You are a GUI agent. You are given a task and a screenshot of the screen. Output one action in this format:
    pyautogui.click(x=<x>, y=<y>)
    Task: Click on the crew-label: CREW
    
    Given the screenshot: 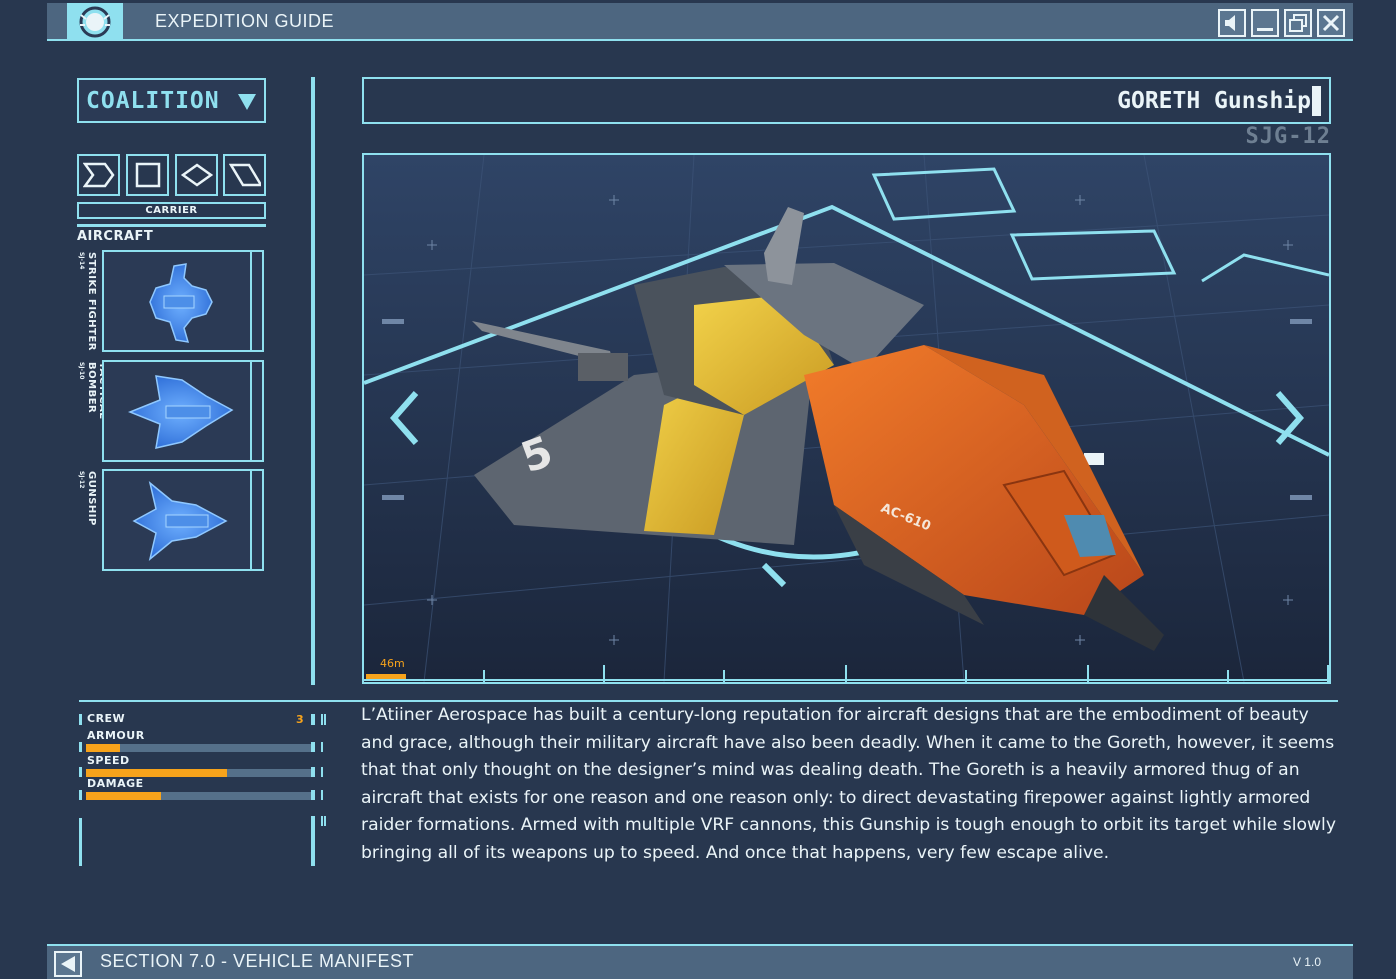 What is the action you would take?
    pyautogui.click(x=106, y=718)
    